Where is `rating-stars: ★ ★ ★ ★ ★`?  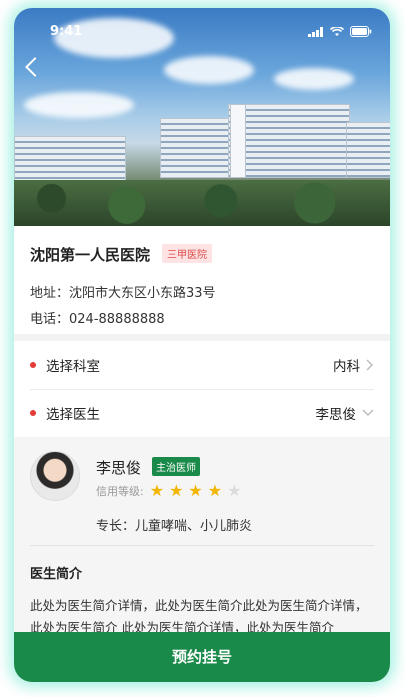
rating-stars: ★ ★ ★ ★ ★ is located at coordinates (196, 491).